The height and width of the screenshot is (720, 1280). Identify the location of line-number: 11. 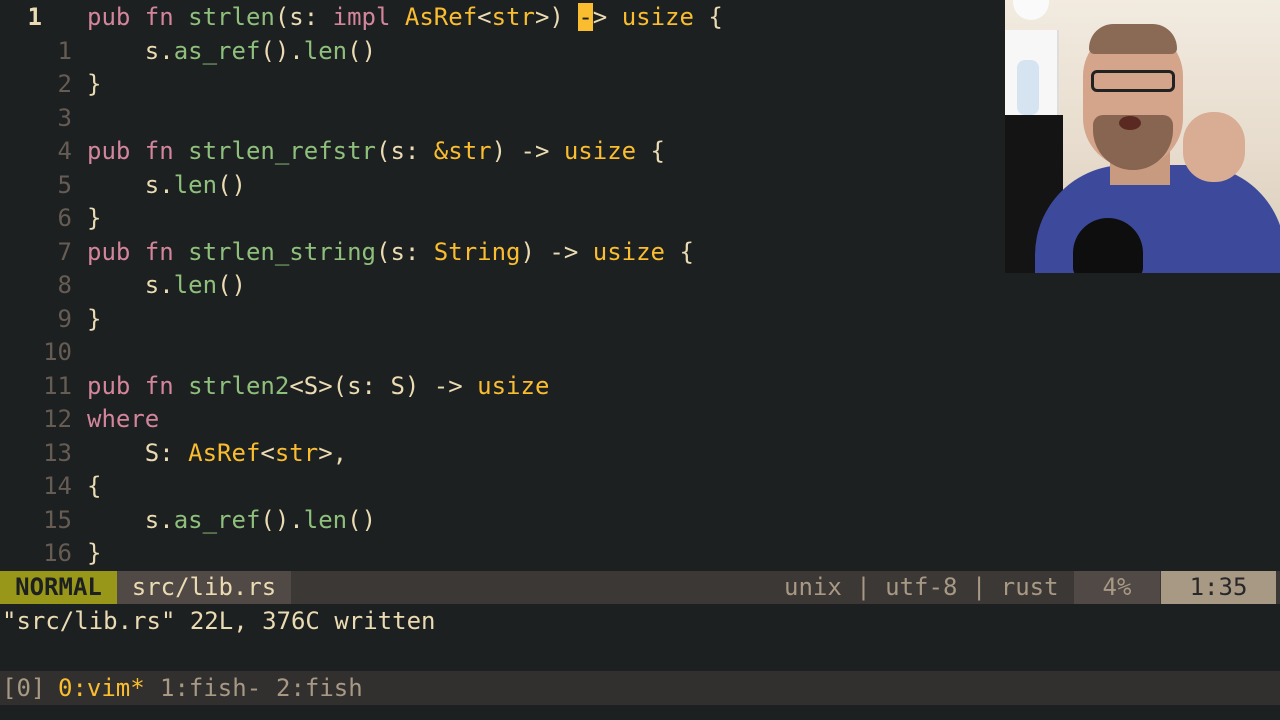
(57, 385).